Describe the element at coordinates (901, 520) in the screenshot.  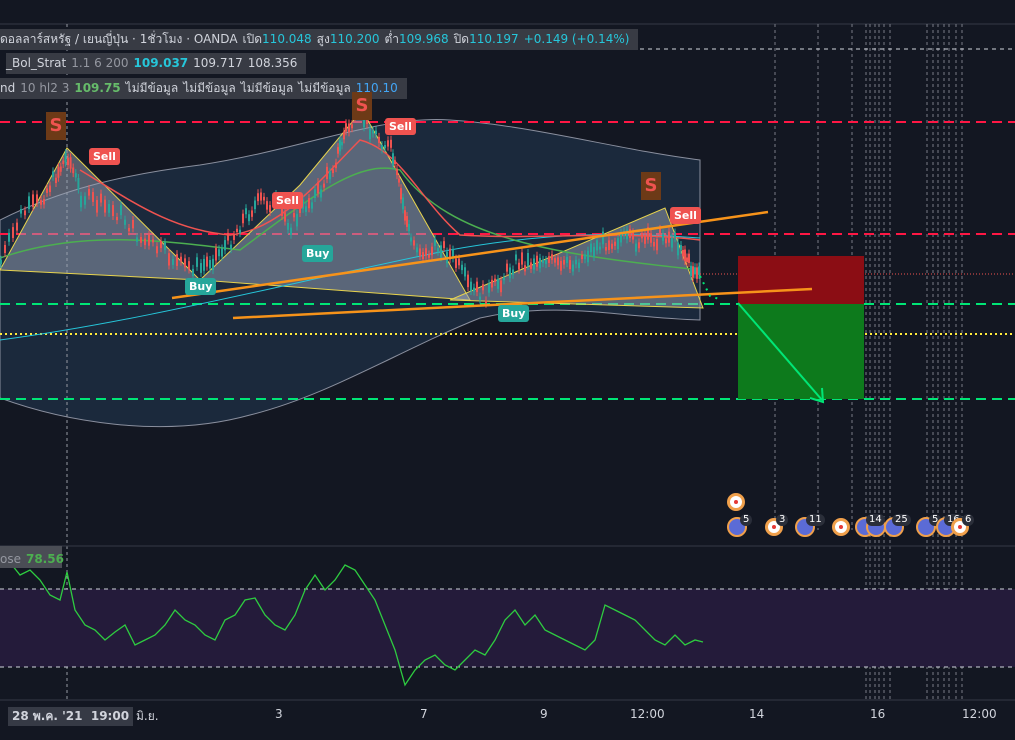
I see `event-count: 25` at that location.